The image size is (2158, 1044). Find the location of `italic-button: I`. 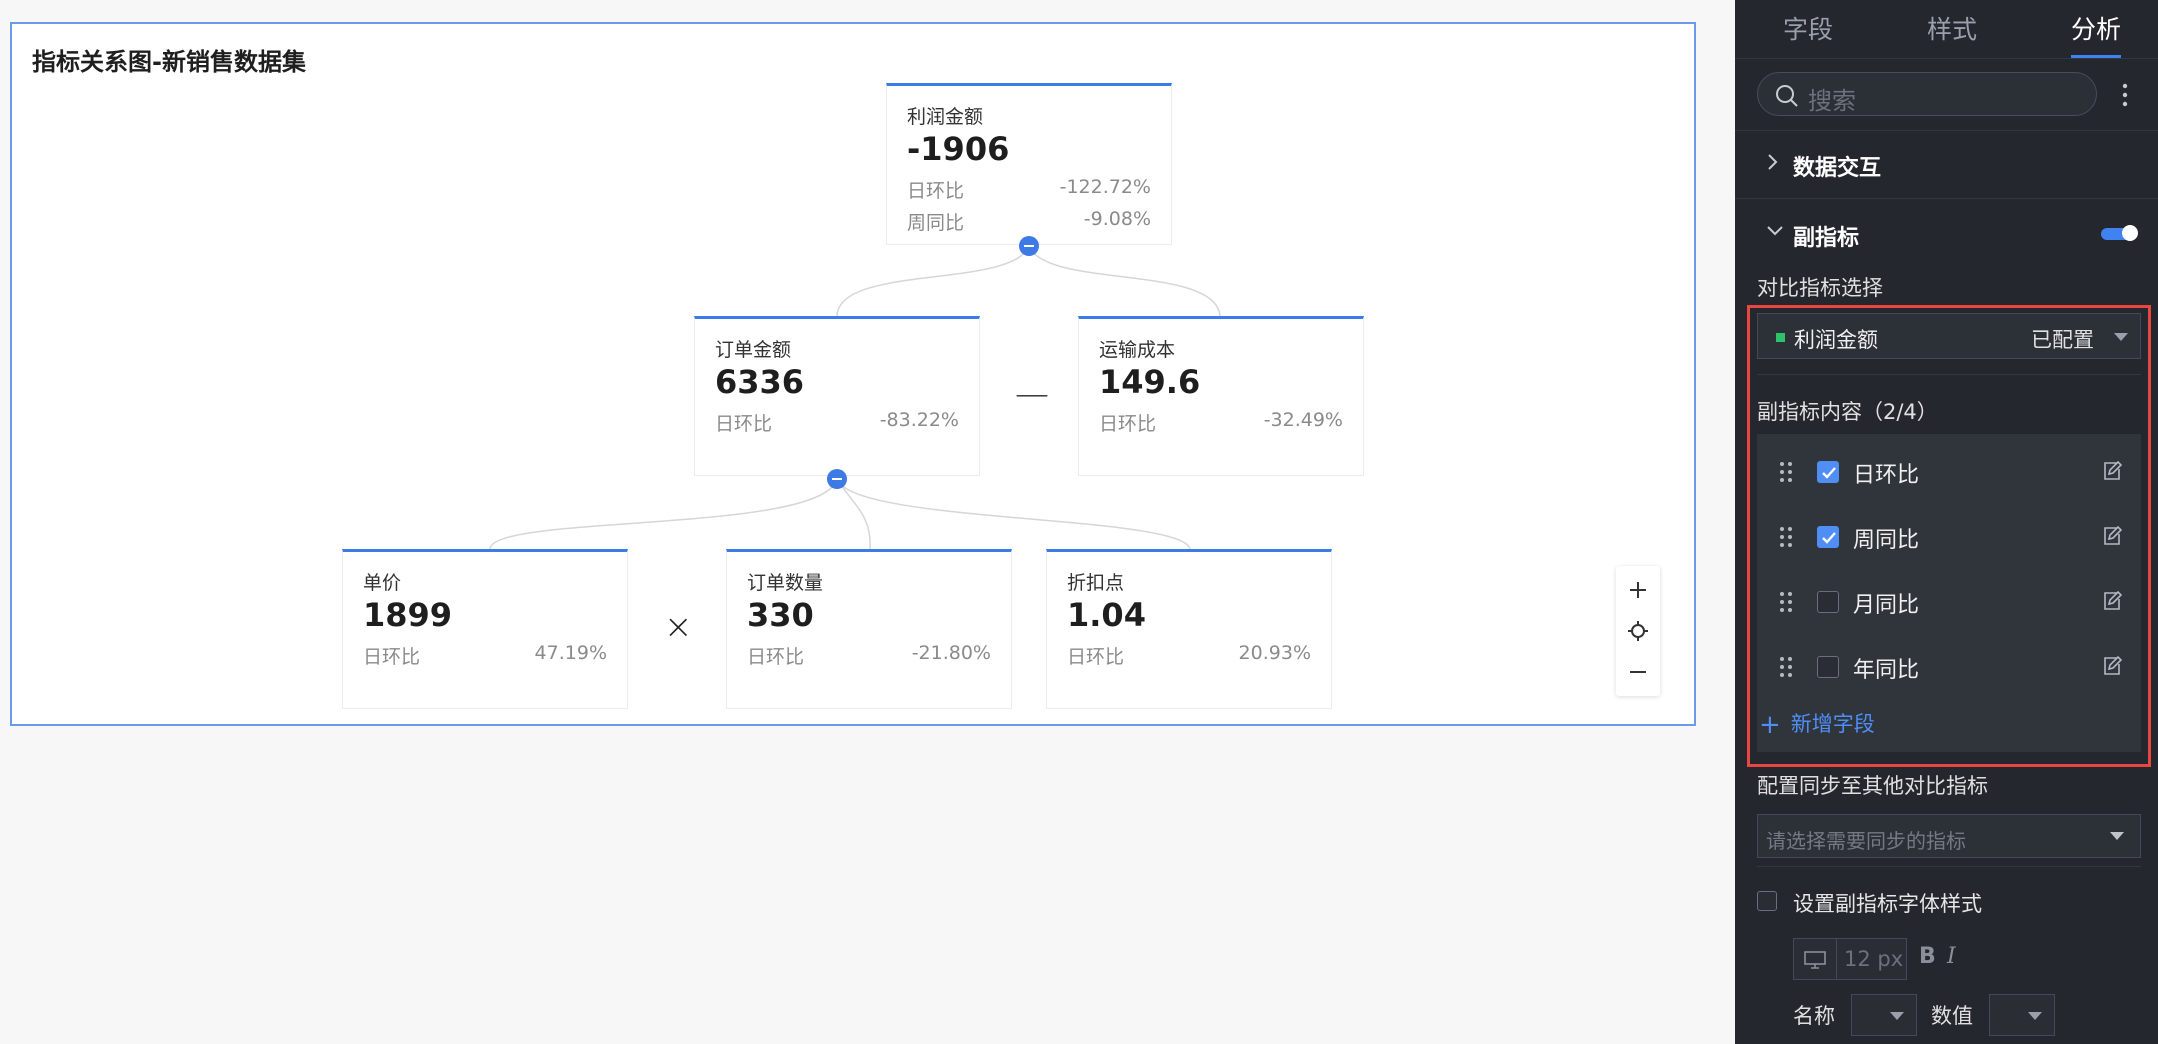

italic-button: I is located at coordinates (1951, 956).